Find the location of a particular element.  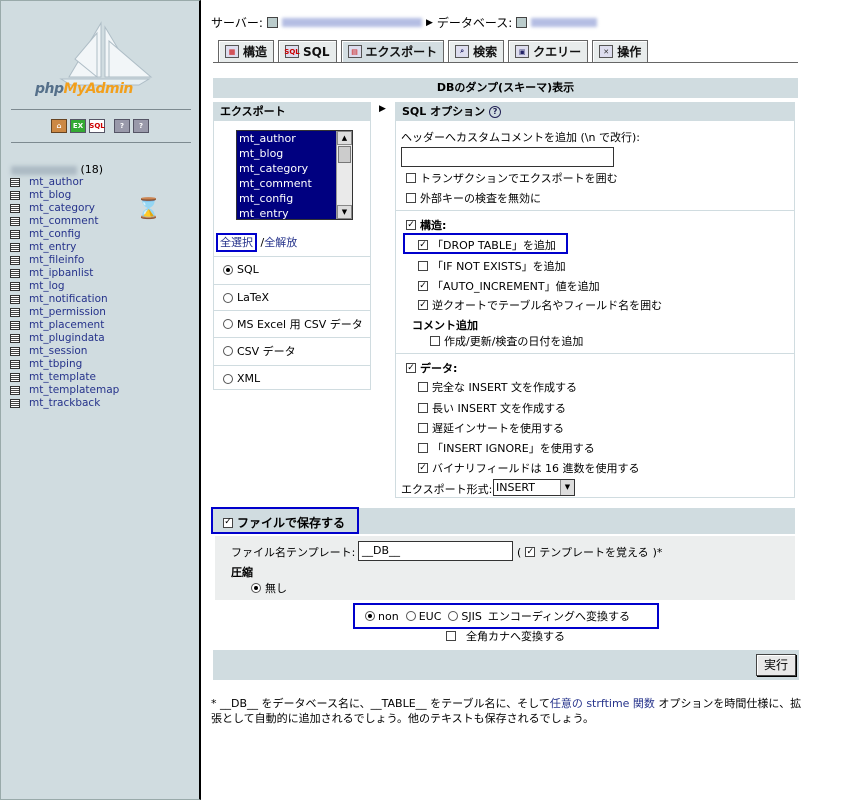

table-list-item: mt_templatemap is located at coordinates (64, 390).